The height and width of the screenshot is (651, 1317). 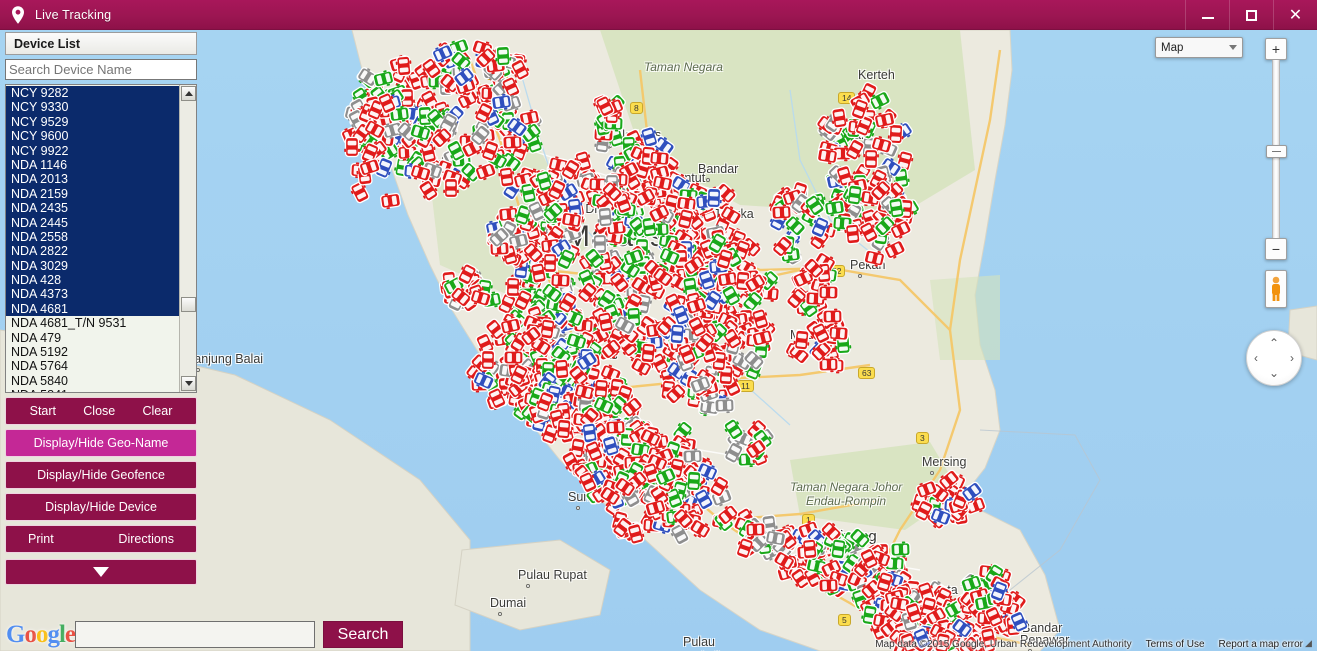 What do you see at coordinates (92, 136) in the screenshot?
I see `device-list-item: NCY 9600` at bounding box center [92, 136].